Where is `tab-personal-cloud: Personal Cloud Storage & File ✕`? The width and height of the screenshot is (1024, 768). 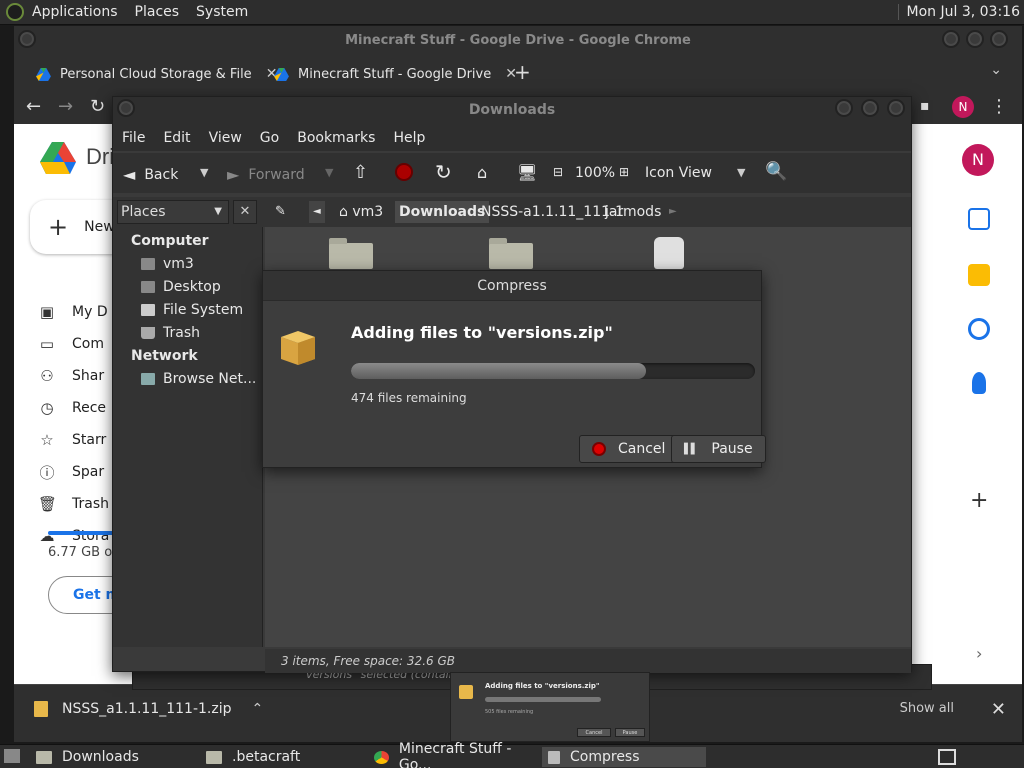
tab-personal-cloud: Personal Cloud Storage & File ✕ is located at coordinates (156, 74).